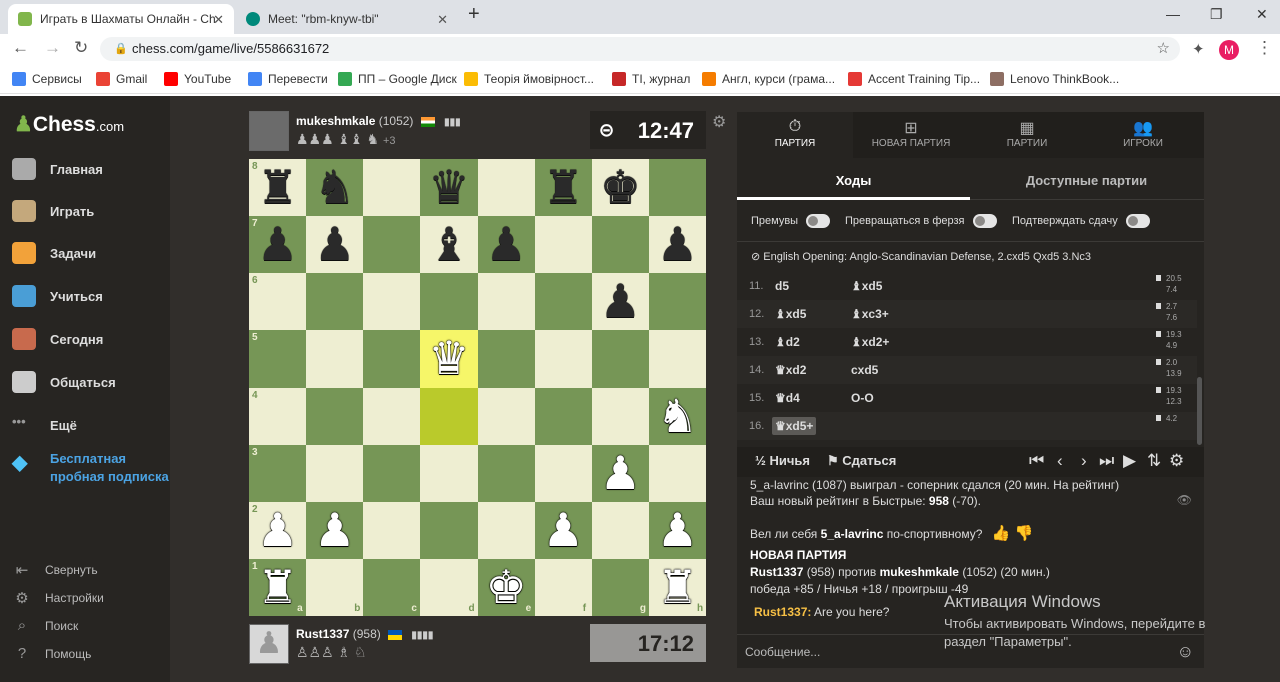 The width and height of the screenshot is (1280, 682). Describe the element at coordinates (57, 339) in the screenshot. I see `nav-today: Сегодня` at that location.